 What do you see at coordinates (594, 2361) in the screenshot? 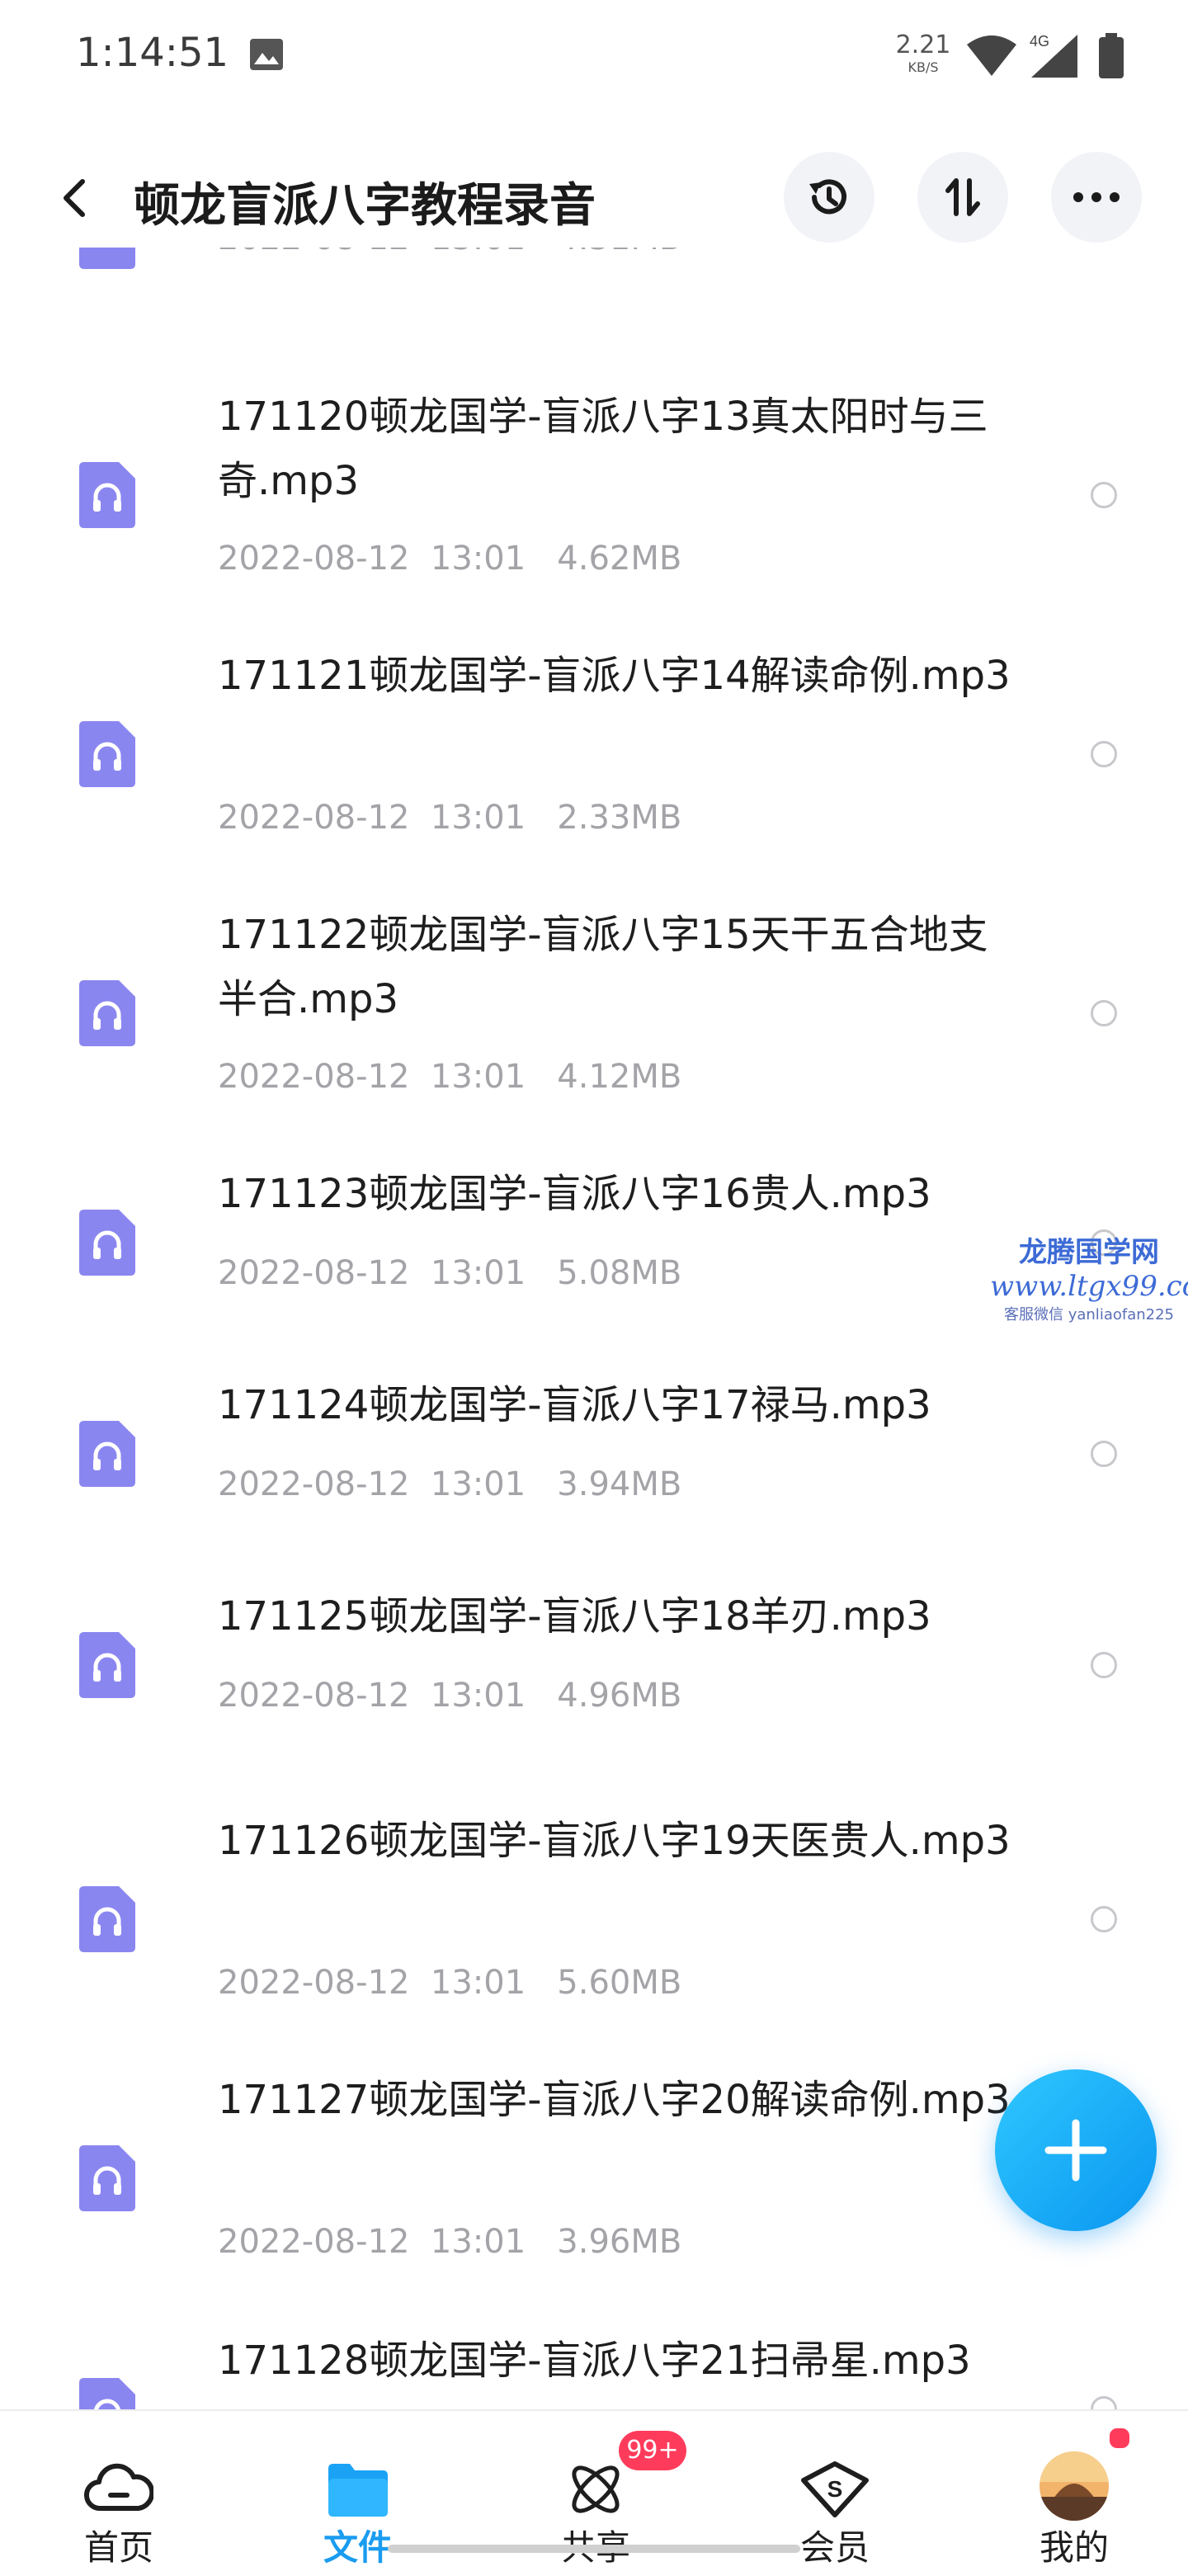
I see `file-name: 171128顿龙国学-盲派八字21扫帚星.mp3` at bounding box center [594, 2361].